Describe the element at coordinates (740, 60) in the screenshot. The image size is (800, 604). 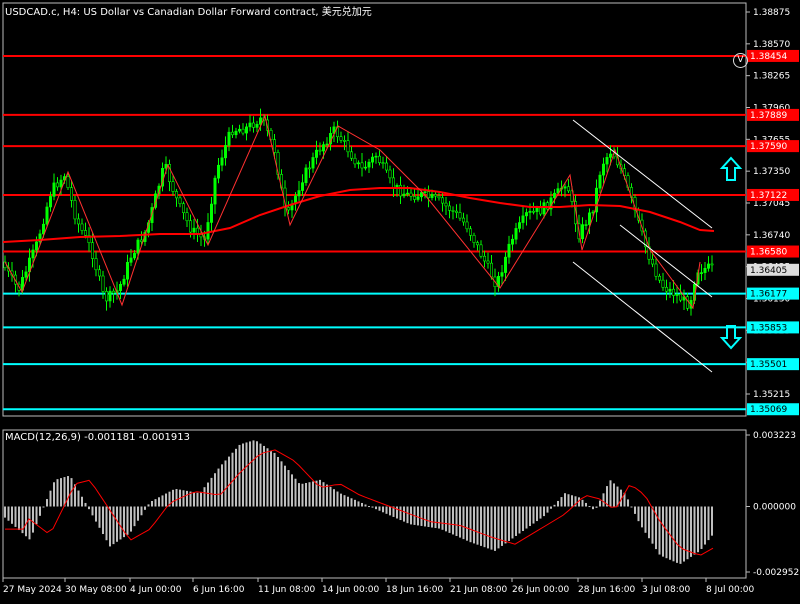
I see `broker-logo-icon: V` at that location.